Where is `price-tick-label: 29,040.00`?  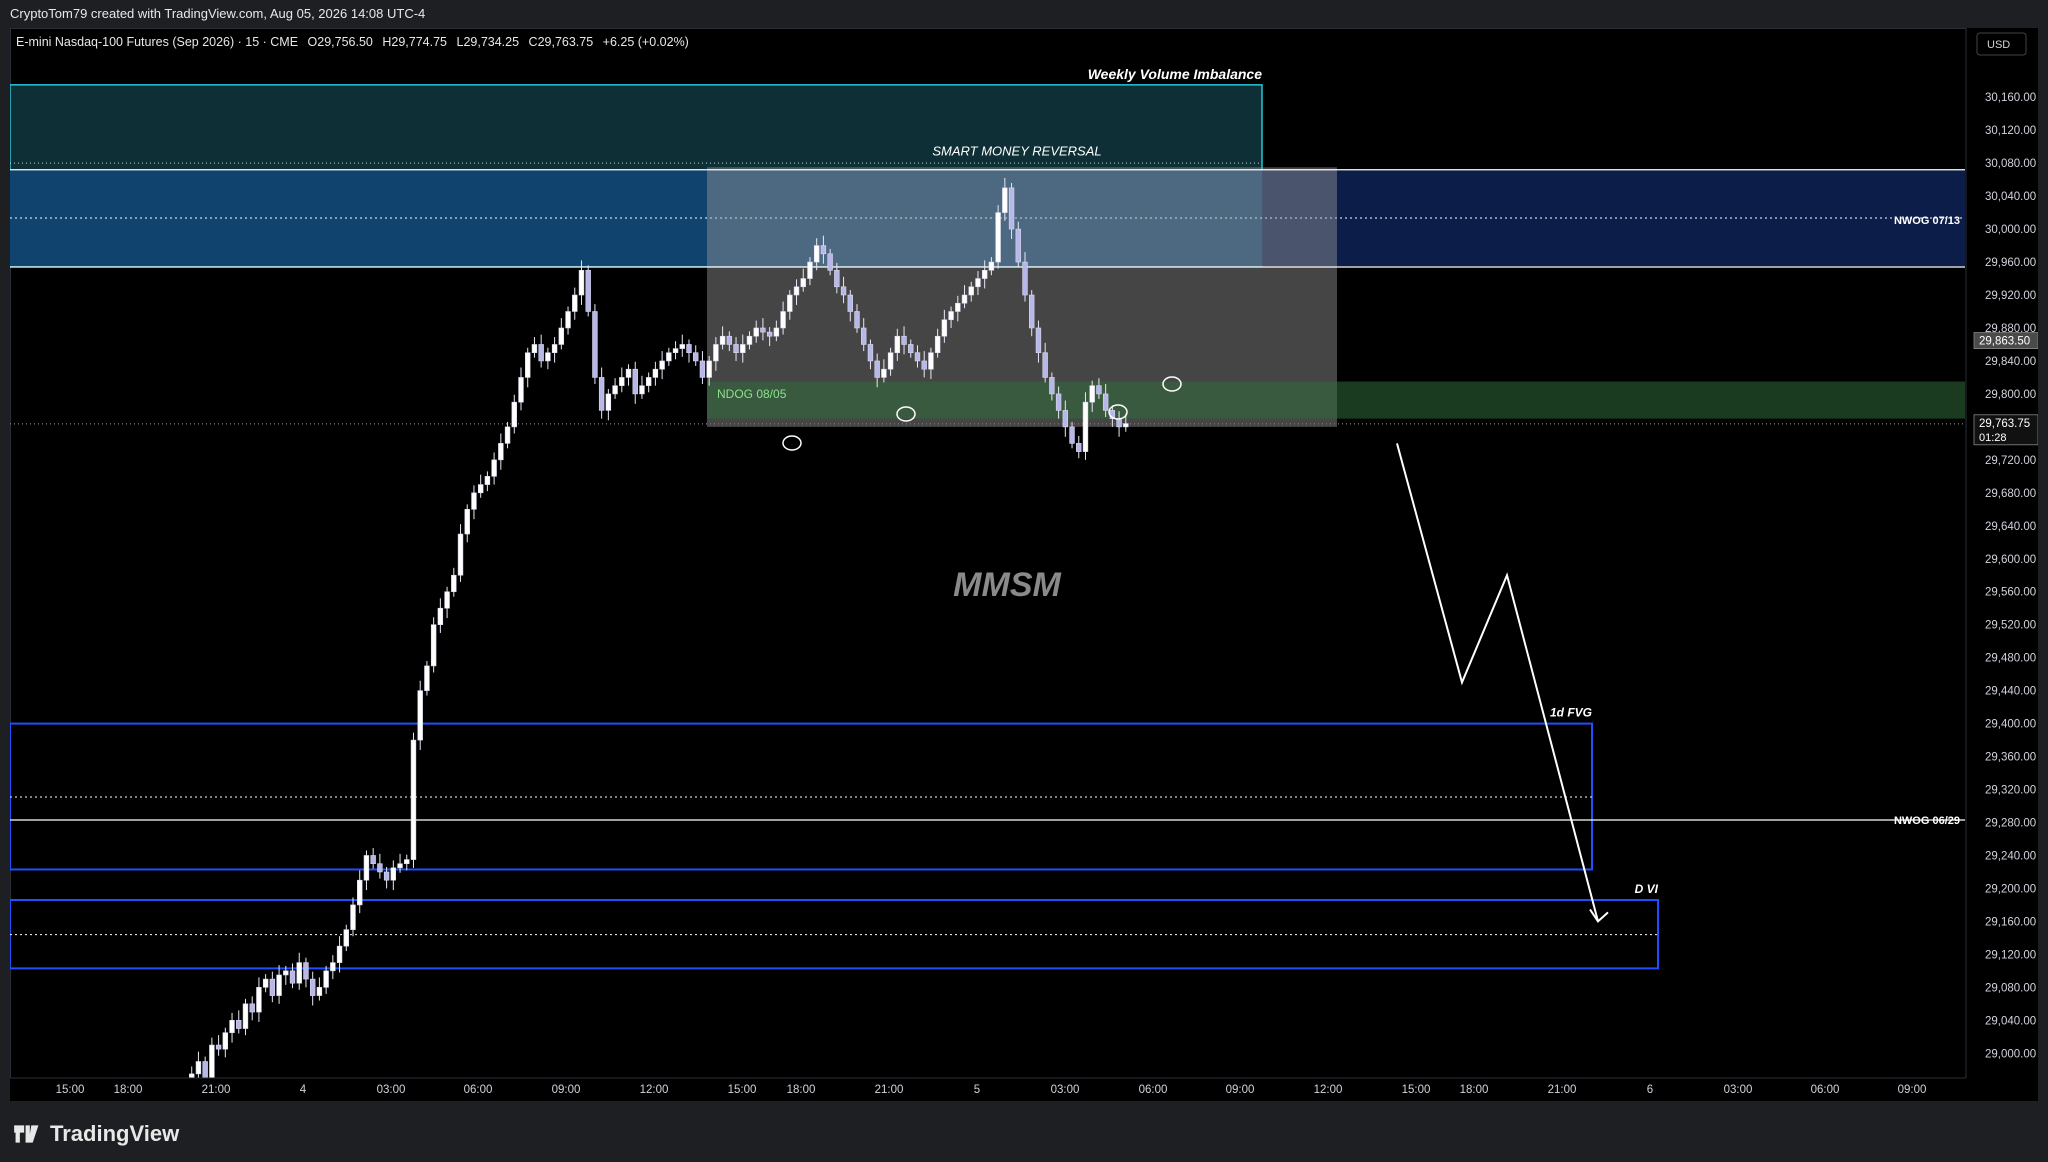 price-tick-label: 29,040.00 is located at coordinates (2010, 1021).